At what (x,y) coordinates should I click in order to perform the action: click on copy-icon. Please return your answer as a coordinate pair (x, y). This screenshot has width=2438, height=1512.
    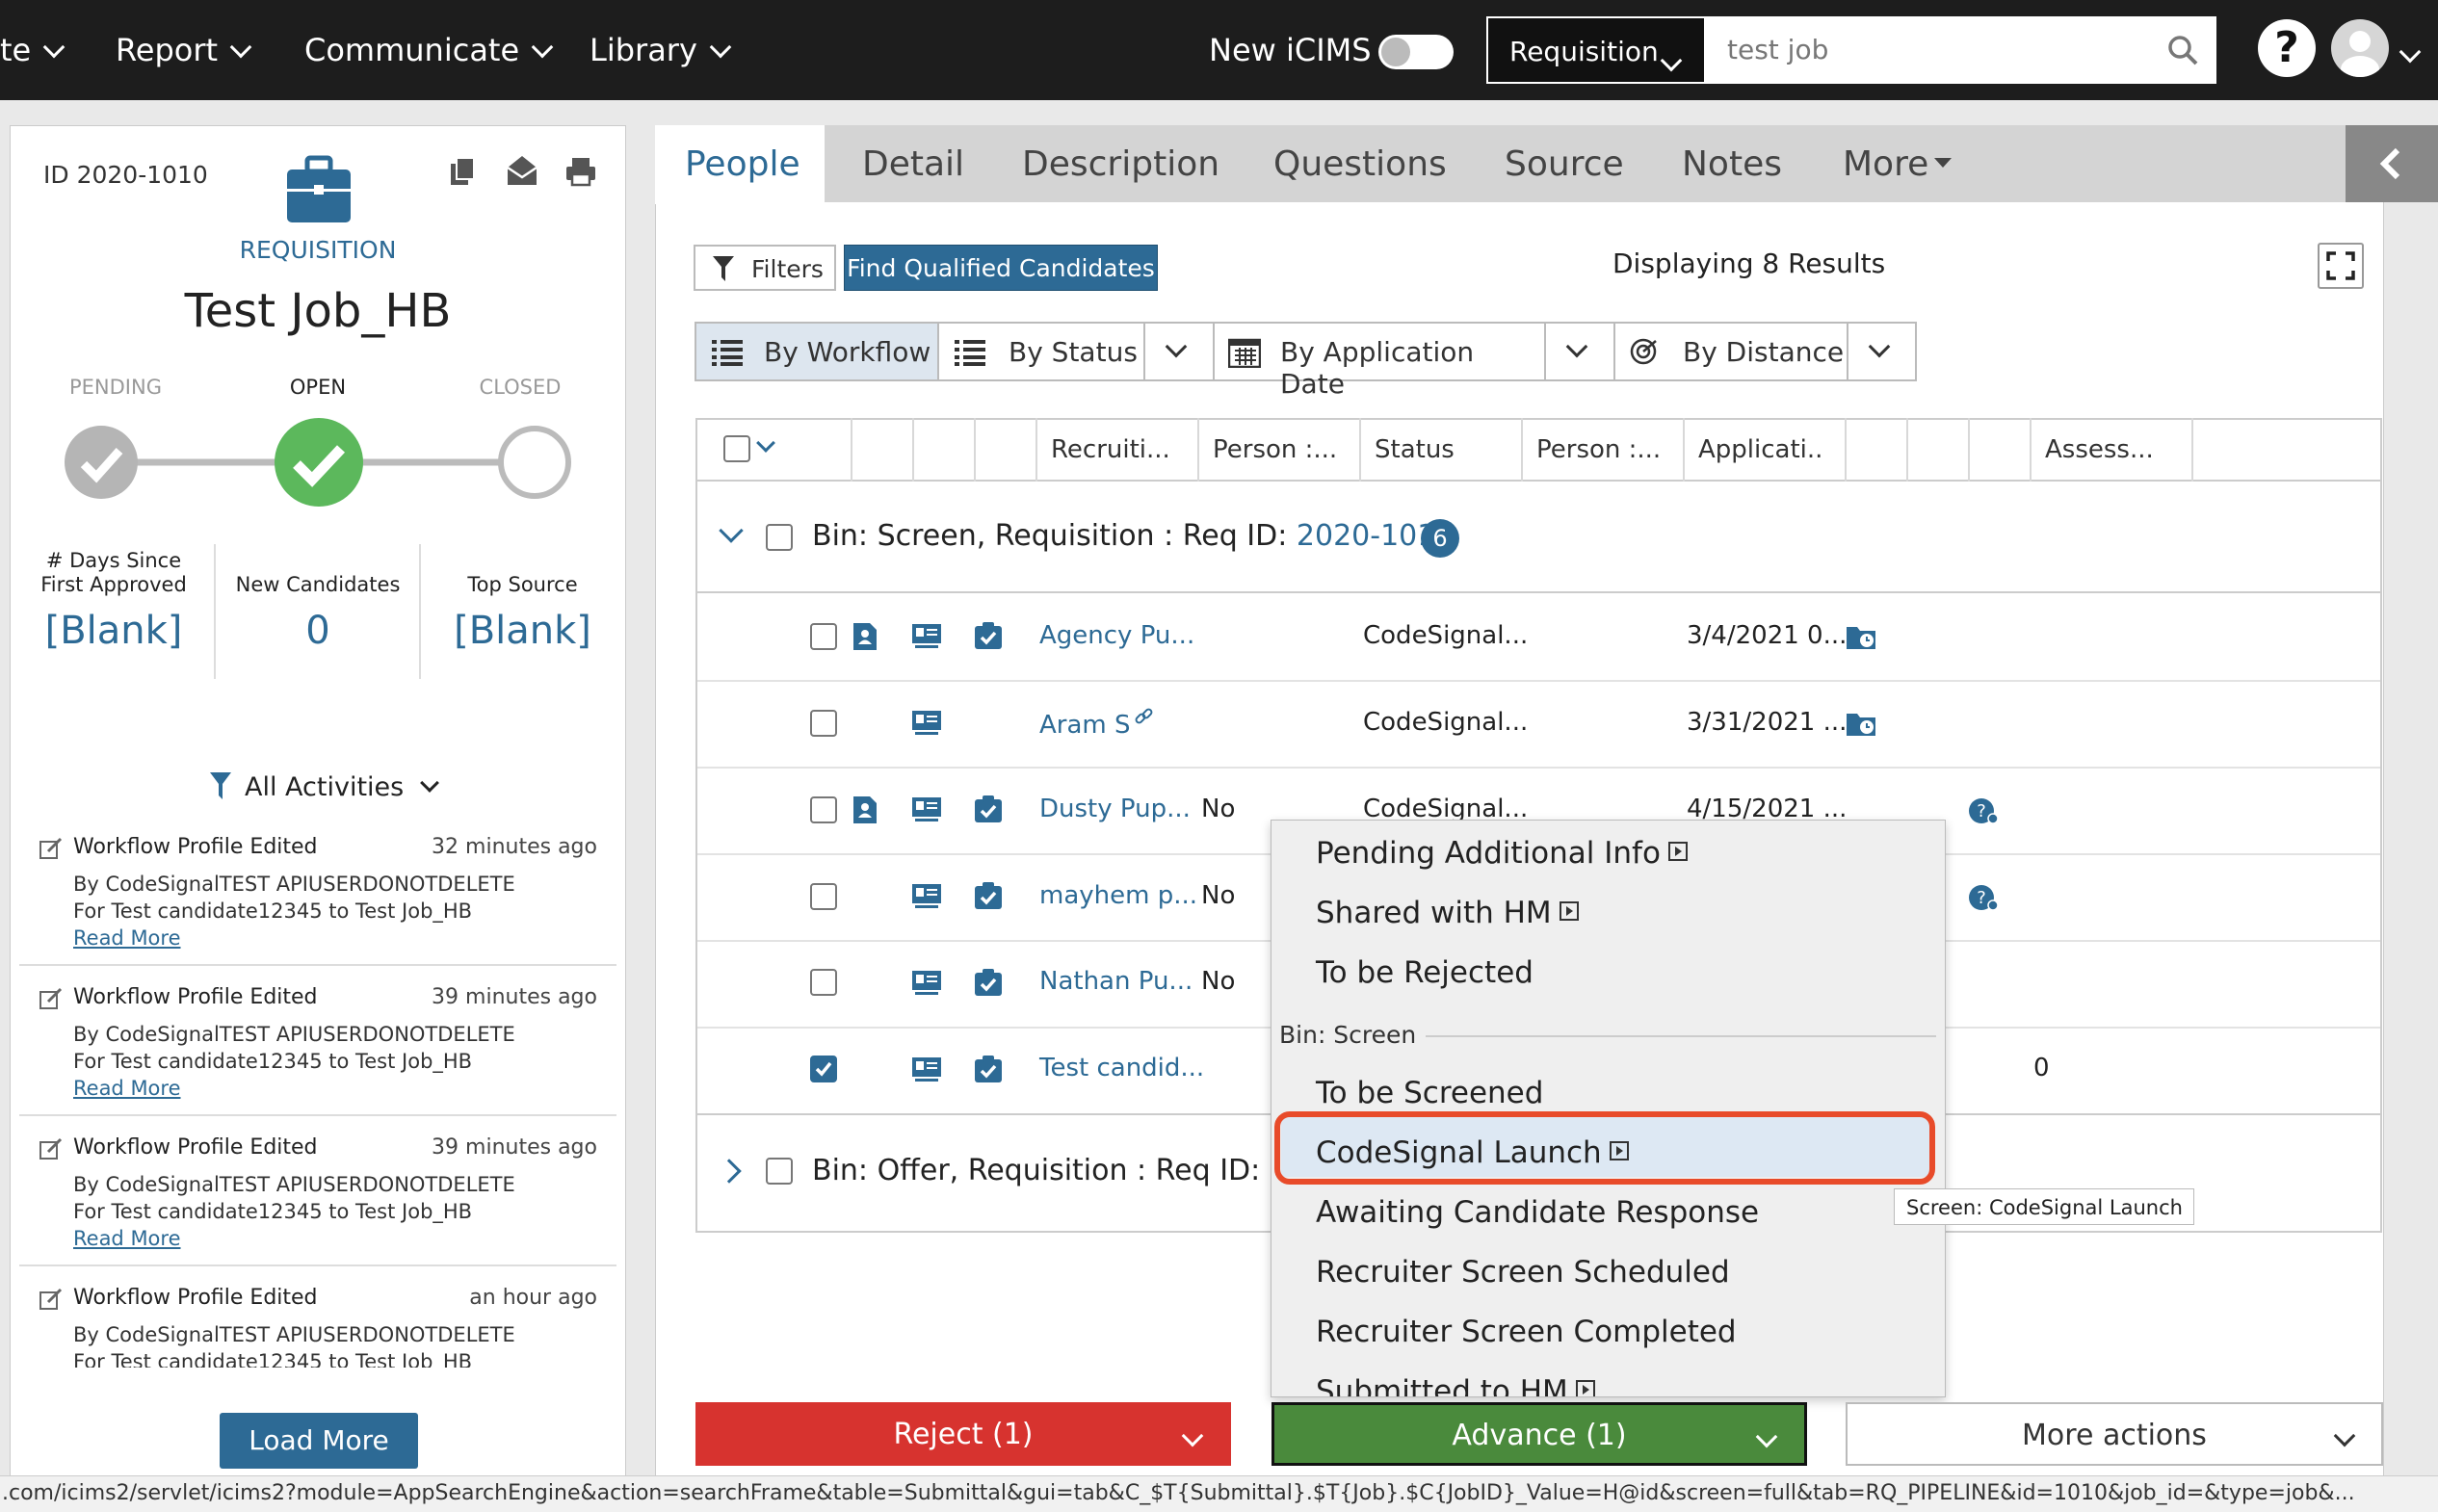
    Looking at the image, I should click on (462, 171).